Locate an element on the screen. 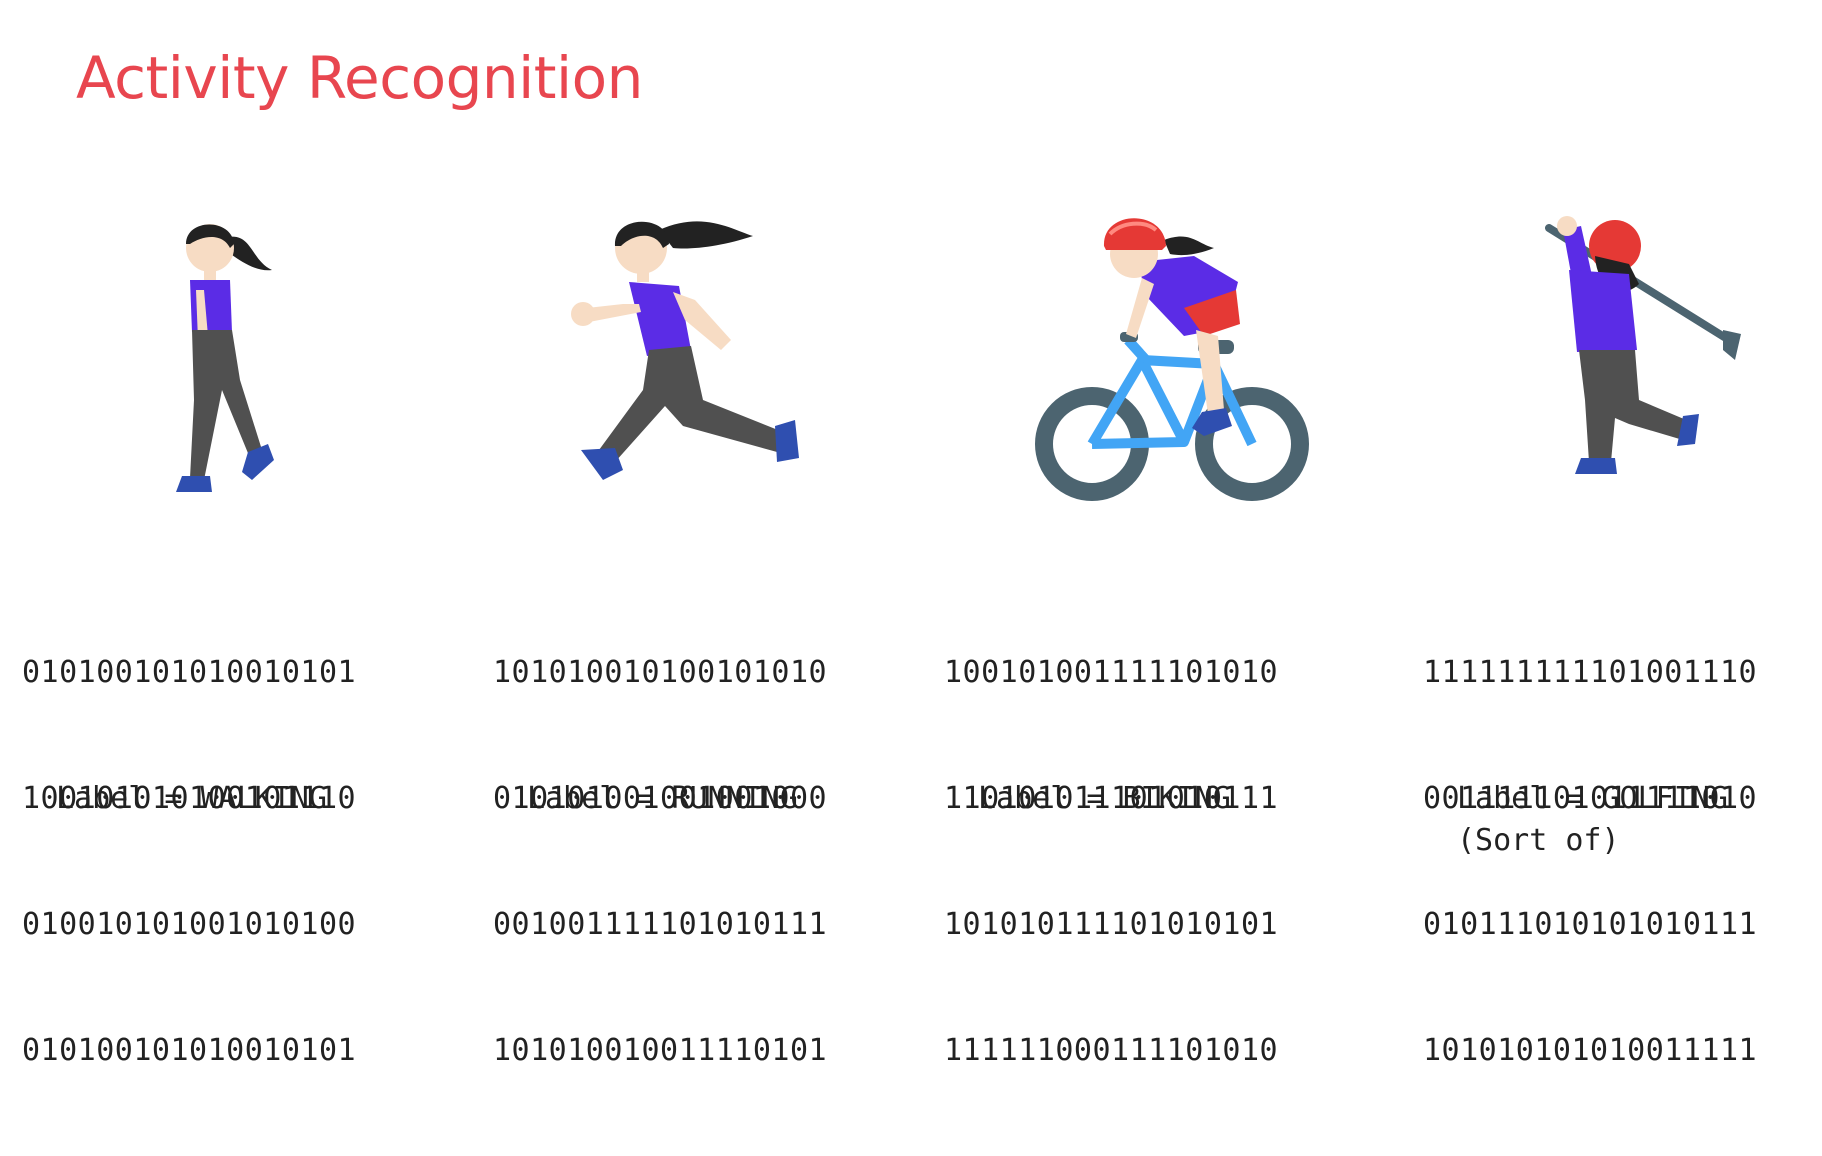 This screenshot has width=1822, height=1156. binary-row: 111111000111101010 is located at coordinates (1111, 1050).